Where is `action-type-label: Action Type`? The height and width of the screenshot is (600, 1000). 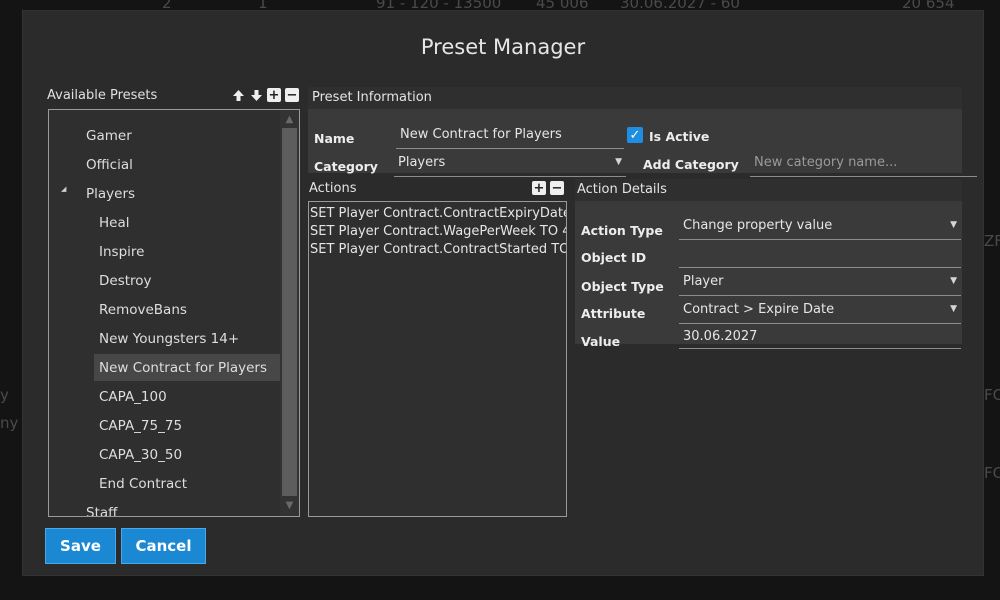
action-type-label: Action Type is located at coordinates (622, 230).